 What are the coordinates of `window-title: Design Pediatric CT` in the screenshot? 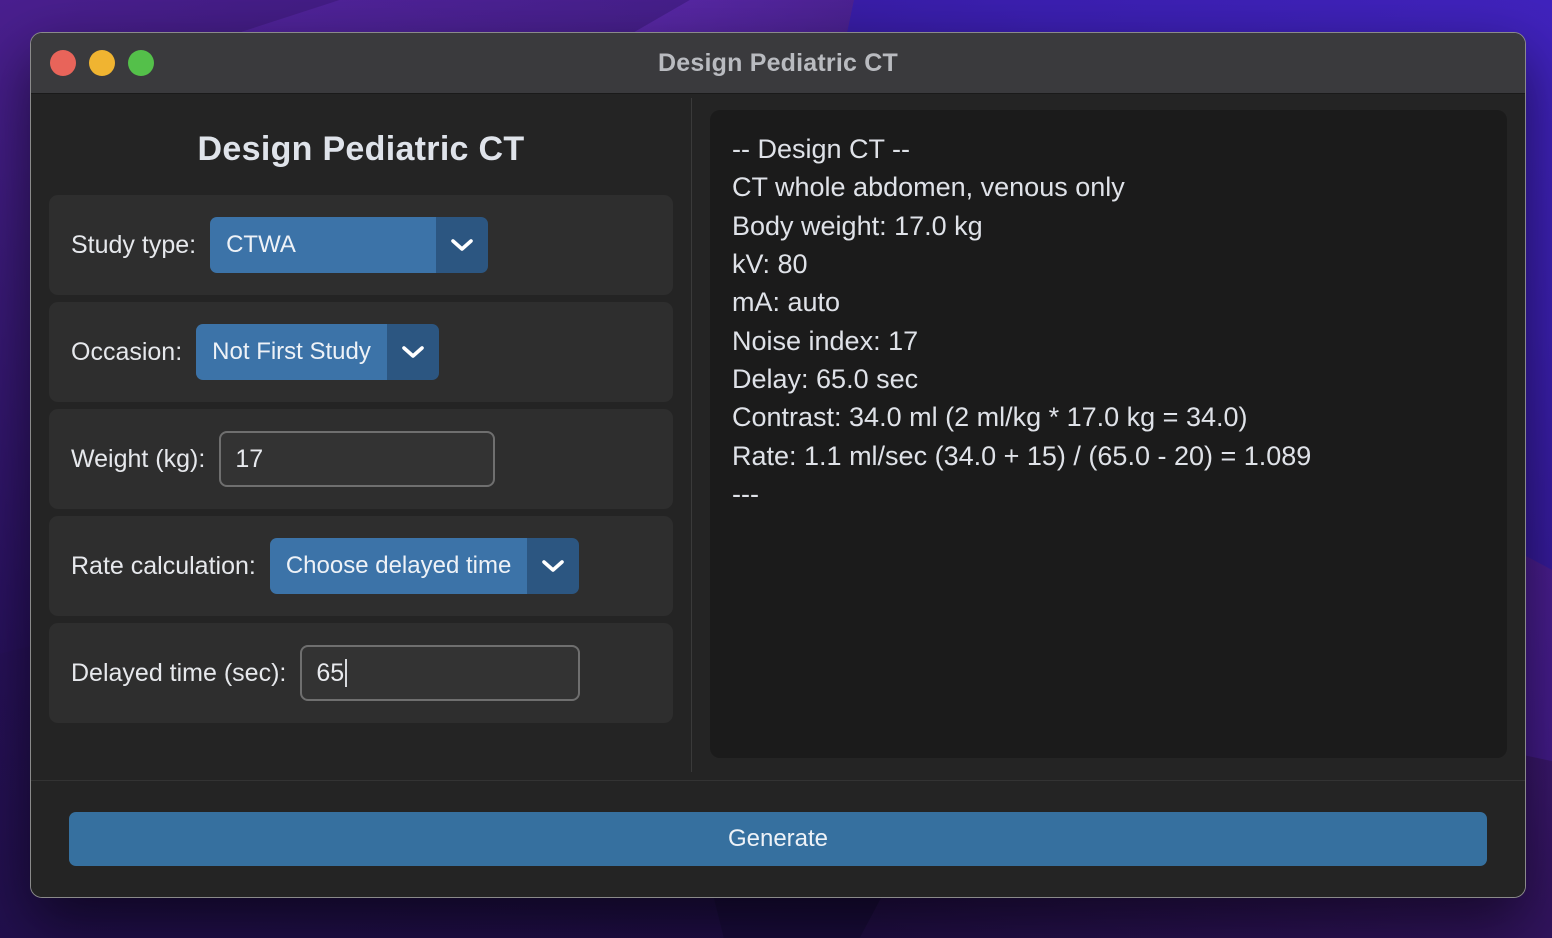 It's located at (778, 62).